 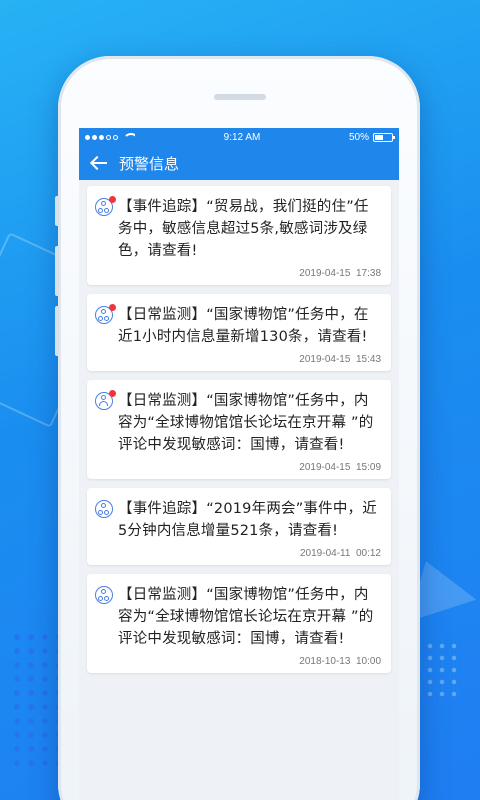 I want to click on phone-speaker, so click(x=240, y=97).